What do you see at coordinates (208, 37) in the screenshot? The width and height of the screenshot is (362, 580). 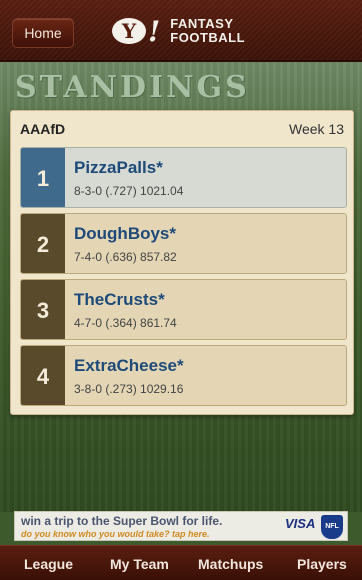 I see `logo-line-2: FOOTBALL` at bounding box center [208, 37].